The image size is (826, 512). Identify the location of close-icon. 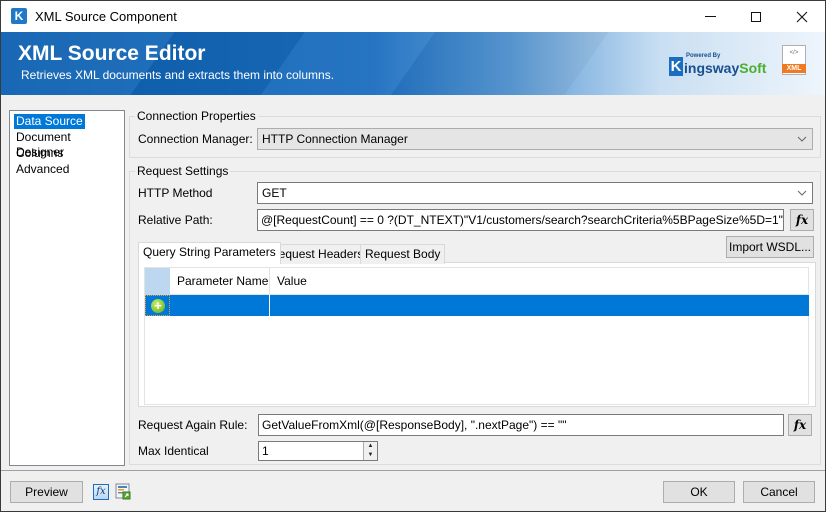
(802, 16).